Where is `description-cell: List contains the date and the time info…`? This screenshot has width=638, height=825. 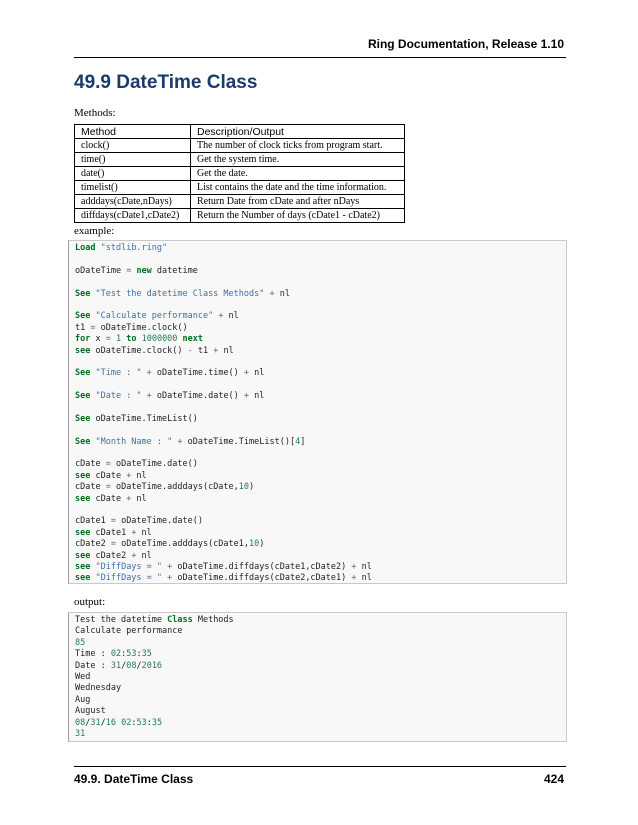 description-cell: List contains the date and the time info… is located at coordinates (297, 187).